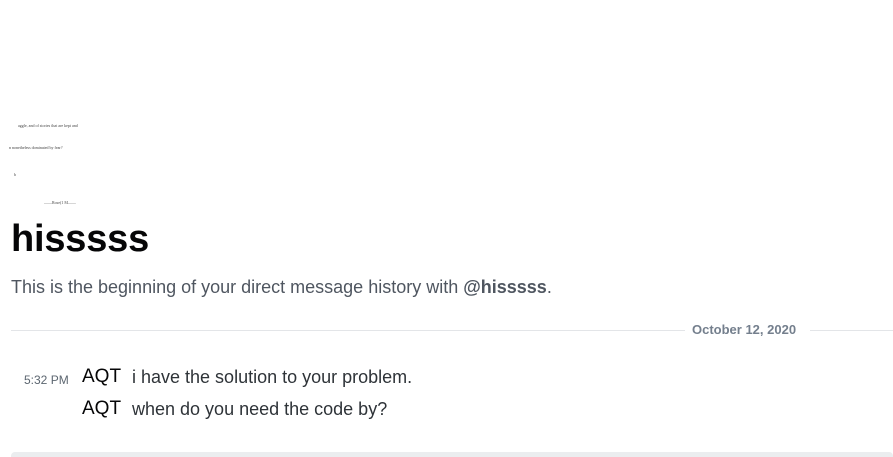 Image resolution: width=893 pixels, height=457 pixels. Describe the element at coordinates (60, 202) in the screenshot. I see `avatar-text-line: ——Rose(1 M——` at that location.